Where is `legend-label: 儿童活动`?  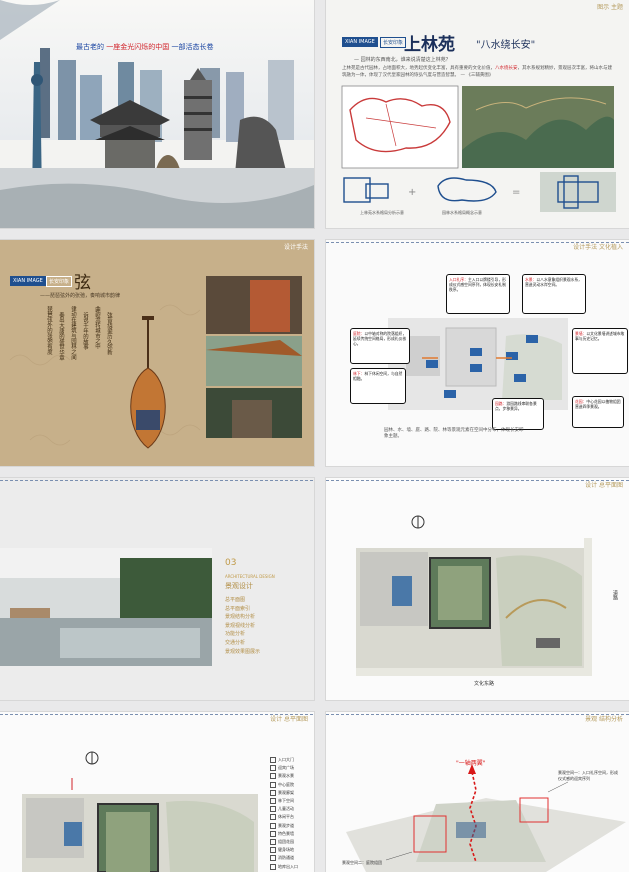
legend-label: 儿童活动 is located at coordinates (286, 809).